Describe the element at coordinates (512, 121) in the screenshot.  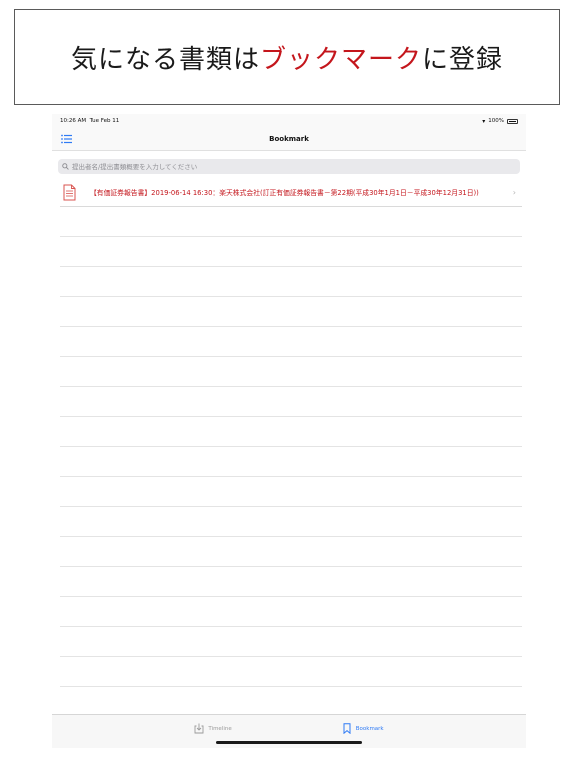
I see `battery-icon` at that location.